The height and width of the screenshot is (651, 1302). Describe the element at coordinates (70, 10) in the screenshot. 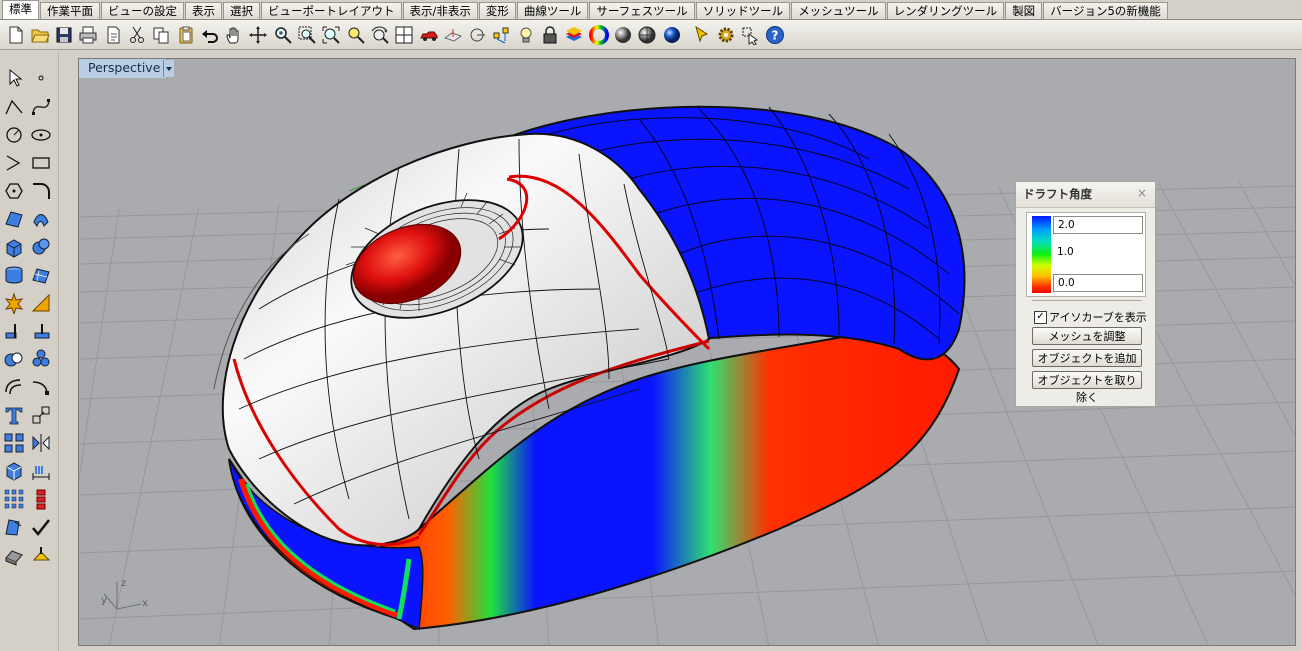

I see `tab-cplanes: 作業平面` at that location.